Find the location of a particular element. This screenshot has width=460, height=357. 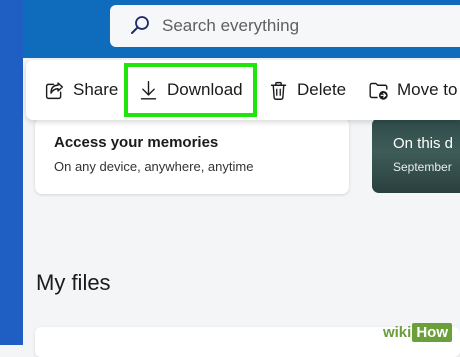

search-box: Search everything is located at coordinates (285, 26).